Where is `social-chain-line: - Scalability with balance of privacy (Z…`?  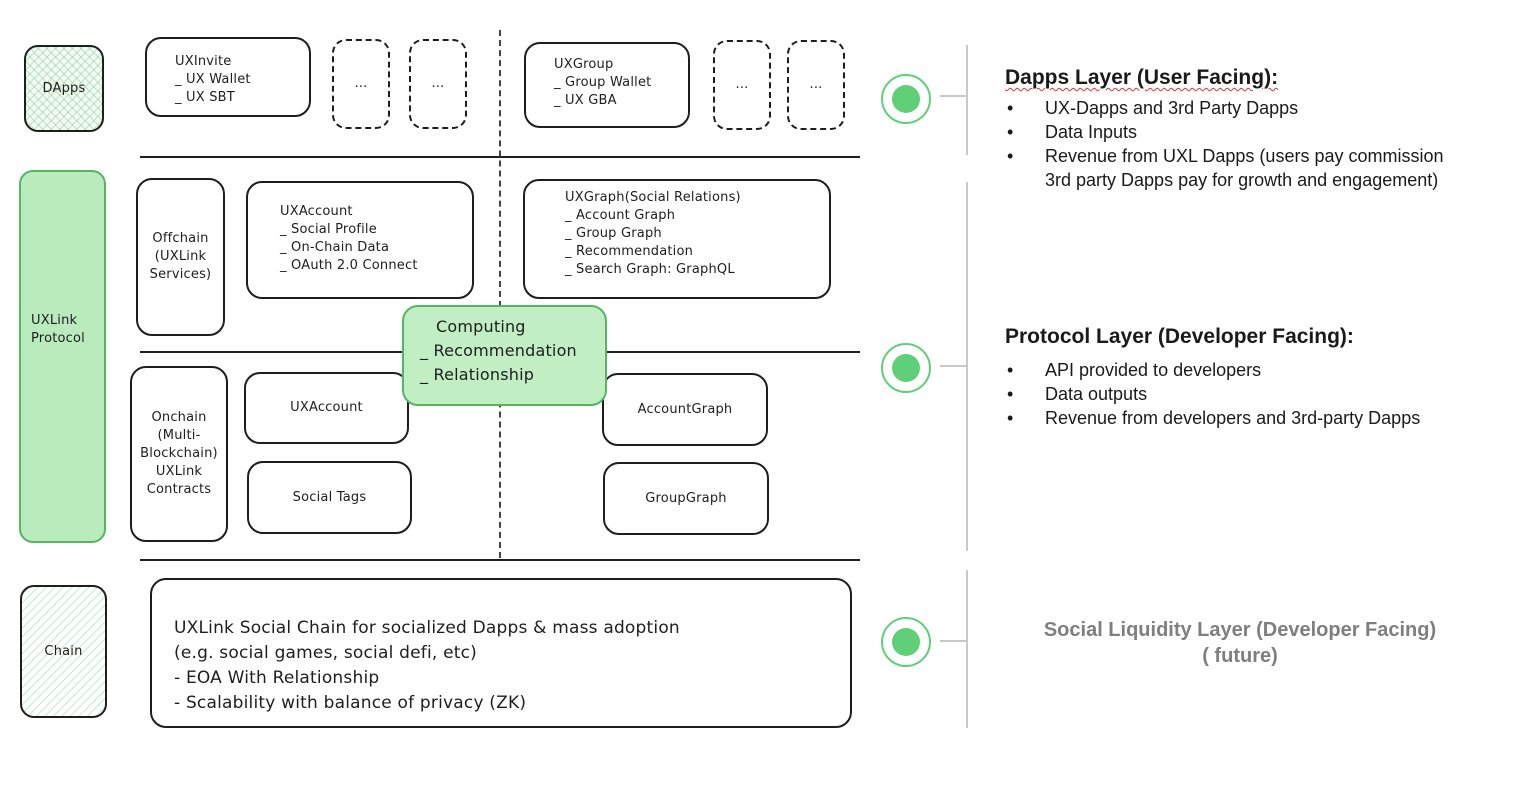
social-chain-line: - Scalability with balance of privacy (Z… is located at coordinates (350, 703).